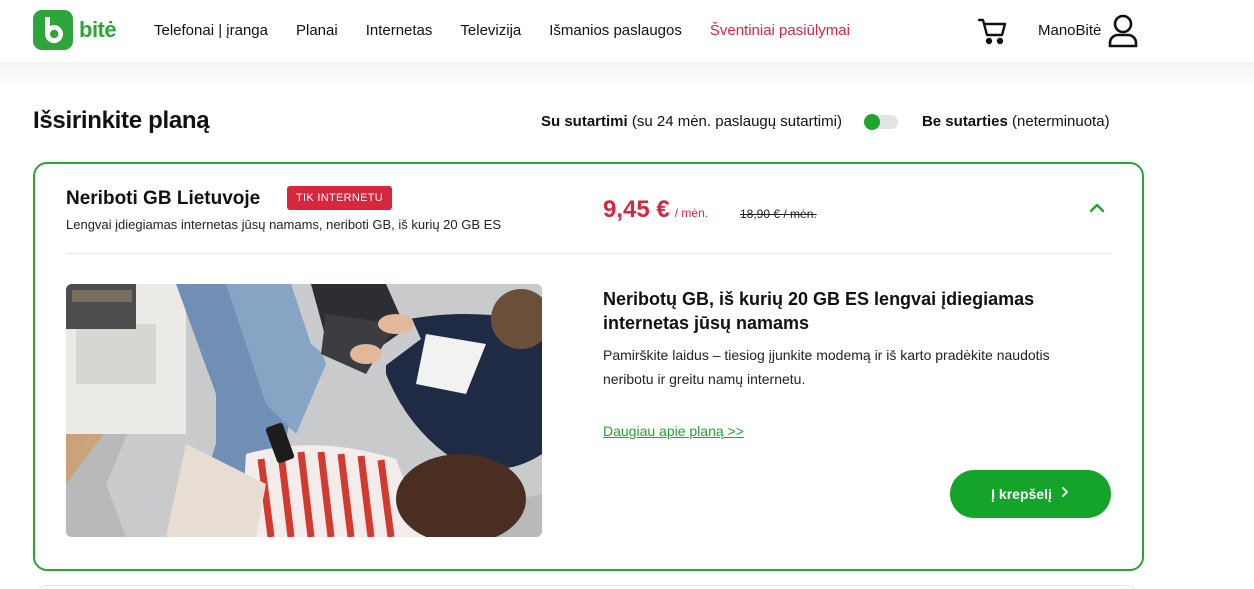 The image size is (1254, 589). What do you see at coordinates (673, 431) in the screenshot?
I see `more-about-plan-link: Daugiau apie planą >>` at bounding box center [673, 431].